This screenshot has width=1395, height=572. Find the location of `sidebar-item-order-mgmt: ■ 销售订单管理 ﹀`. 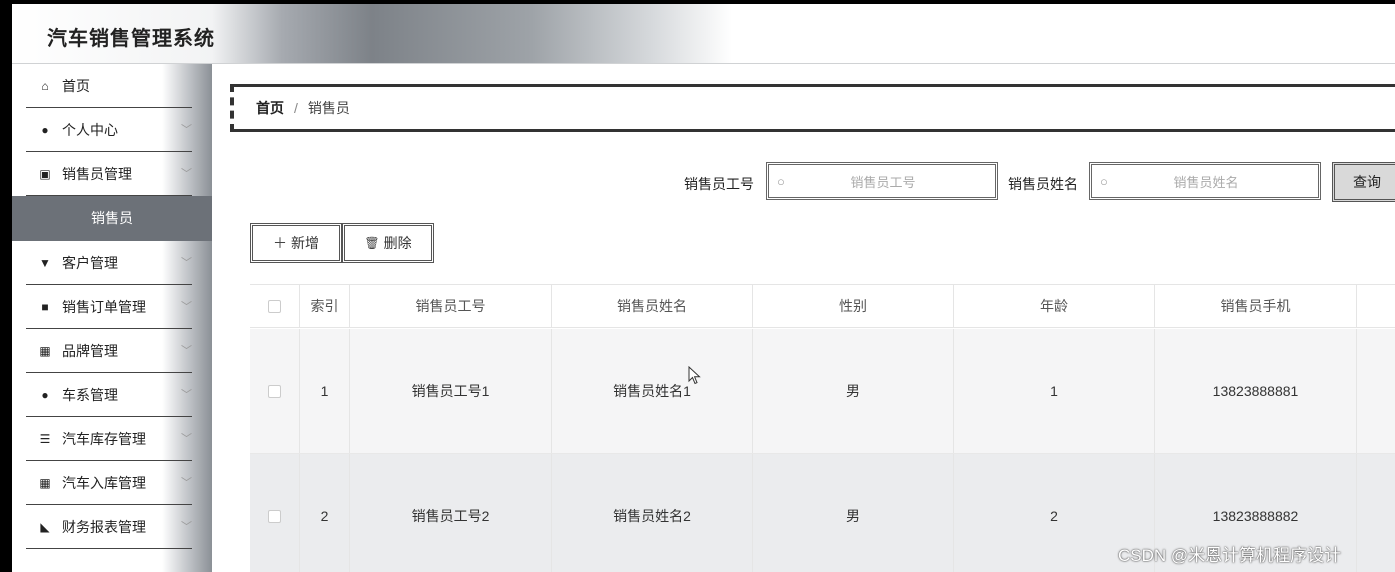

sidebar-item-order-mgmt: ■ 销售订单管理 ﹀ is located at coordinates (109, 307).